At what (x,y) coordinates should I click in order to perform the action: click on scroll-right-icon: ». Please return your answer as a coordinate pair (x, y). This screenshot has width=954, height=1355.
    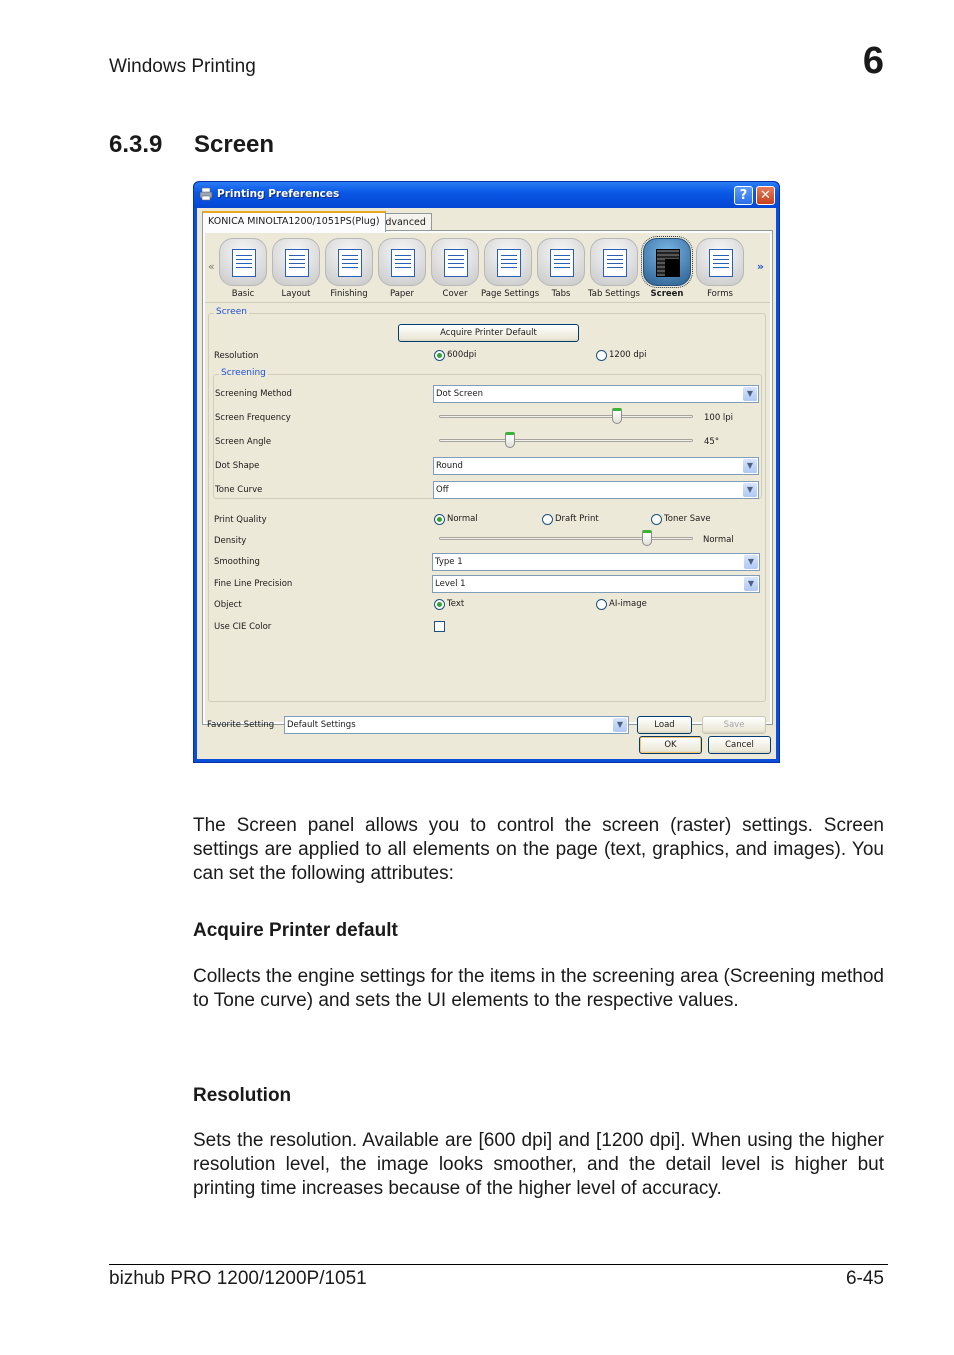
    Looking at the image, I should click on (760, 266).